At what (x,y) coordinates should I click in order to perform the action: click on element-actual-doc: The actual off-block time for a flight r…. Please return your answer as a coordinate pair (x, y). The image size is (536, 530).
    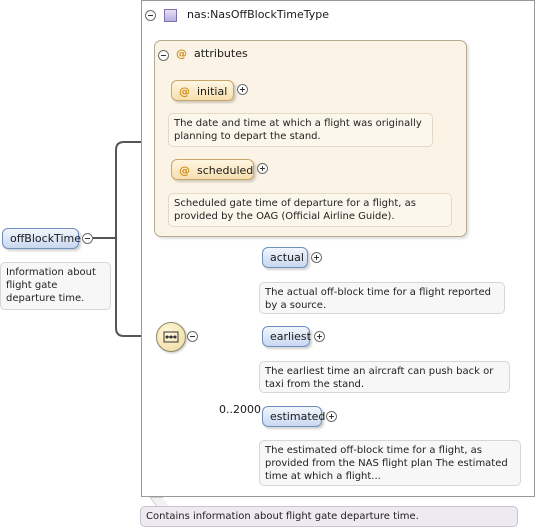
    Looking at the image, I should click on (382, 298).